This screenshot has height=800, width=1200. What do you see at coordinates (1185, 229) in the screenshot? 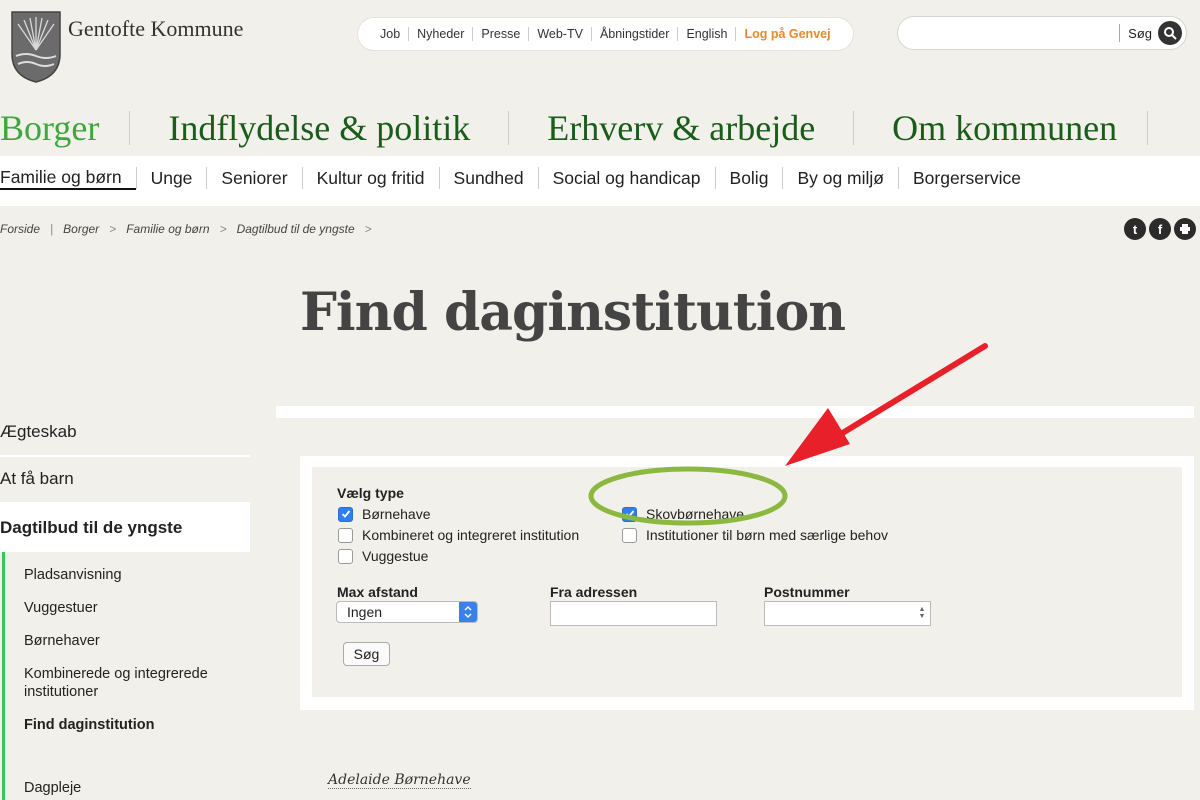
I see `print-icon` at bounding box center [1185, 229].